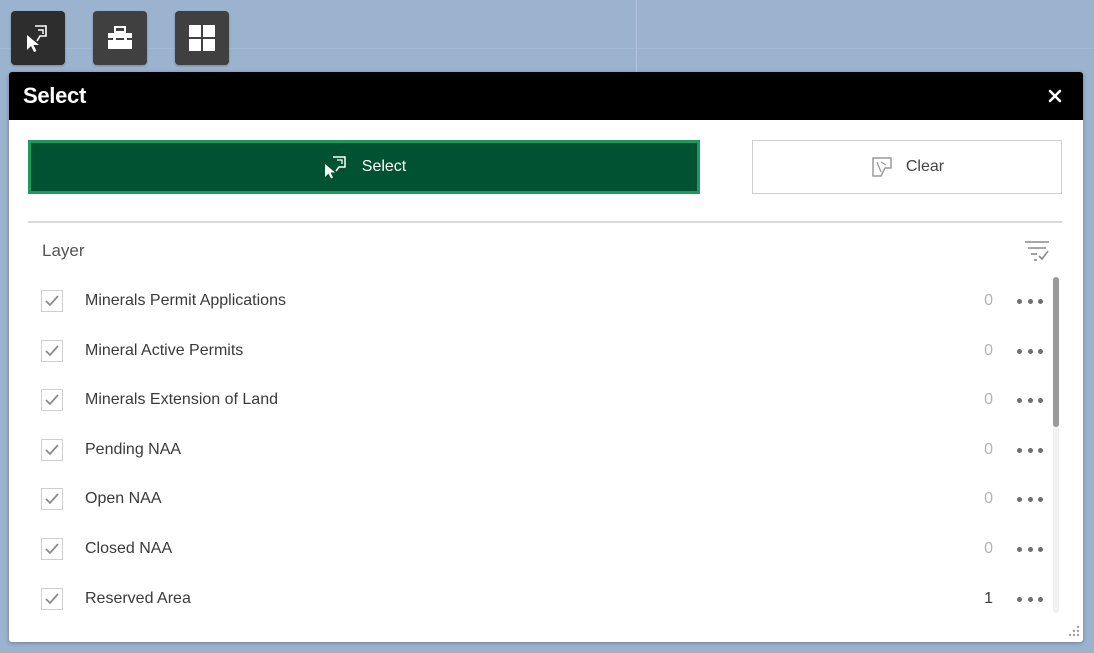  I want to click on layer-header-label: Layer, so click(63, 250).